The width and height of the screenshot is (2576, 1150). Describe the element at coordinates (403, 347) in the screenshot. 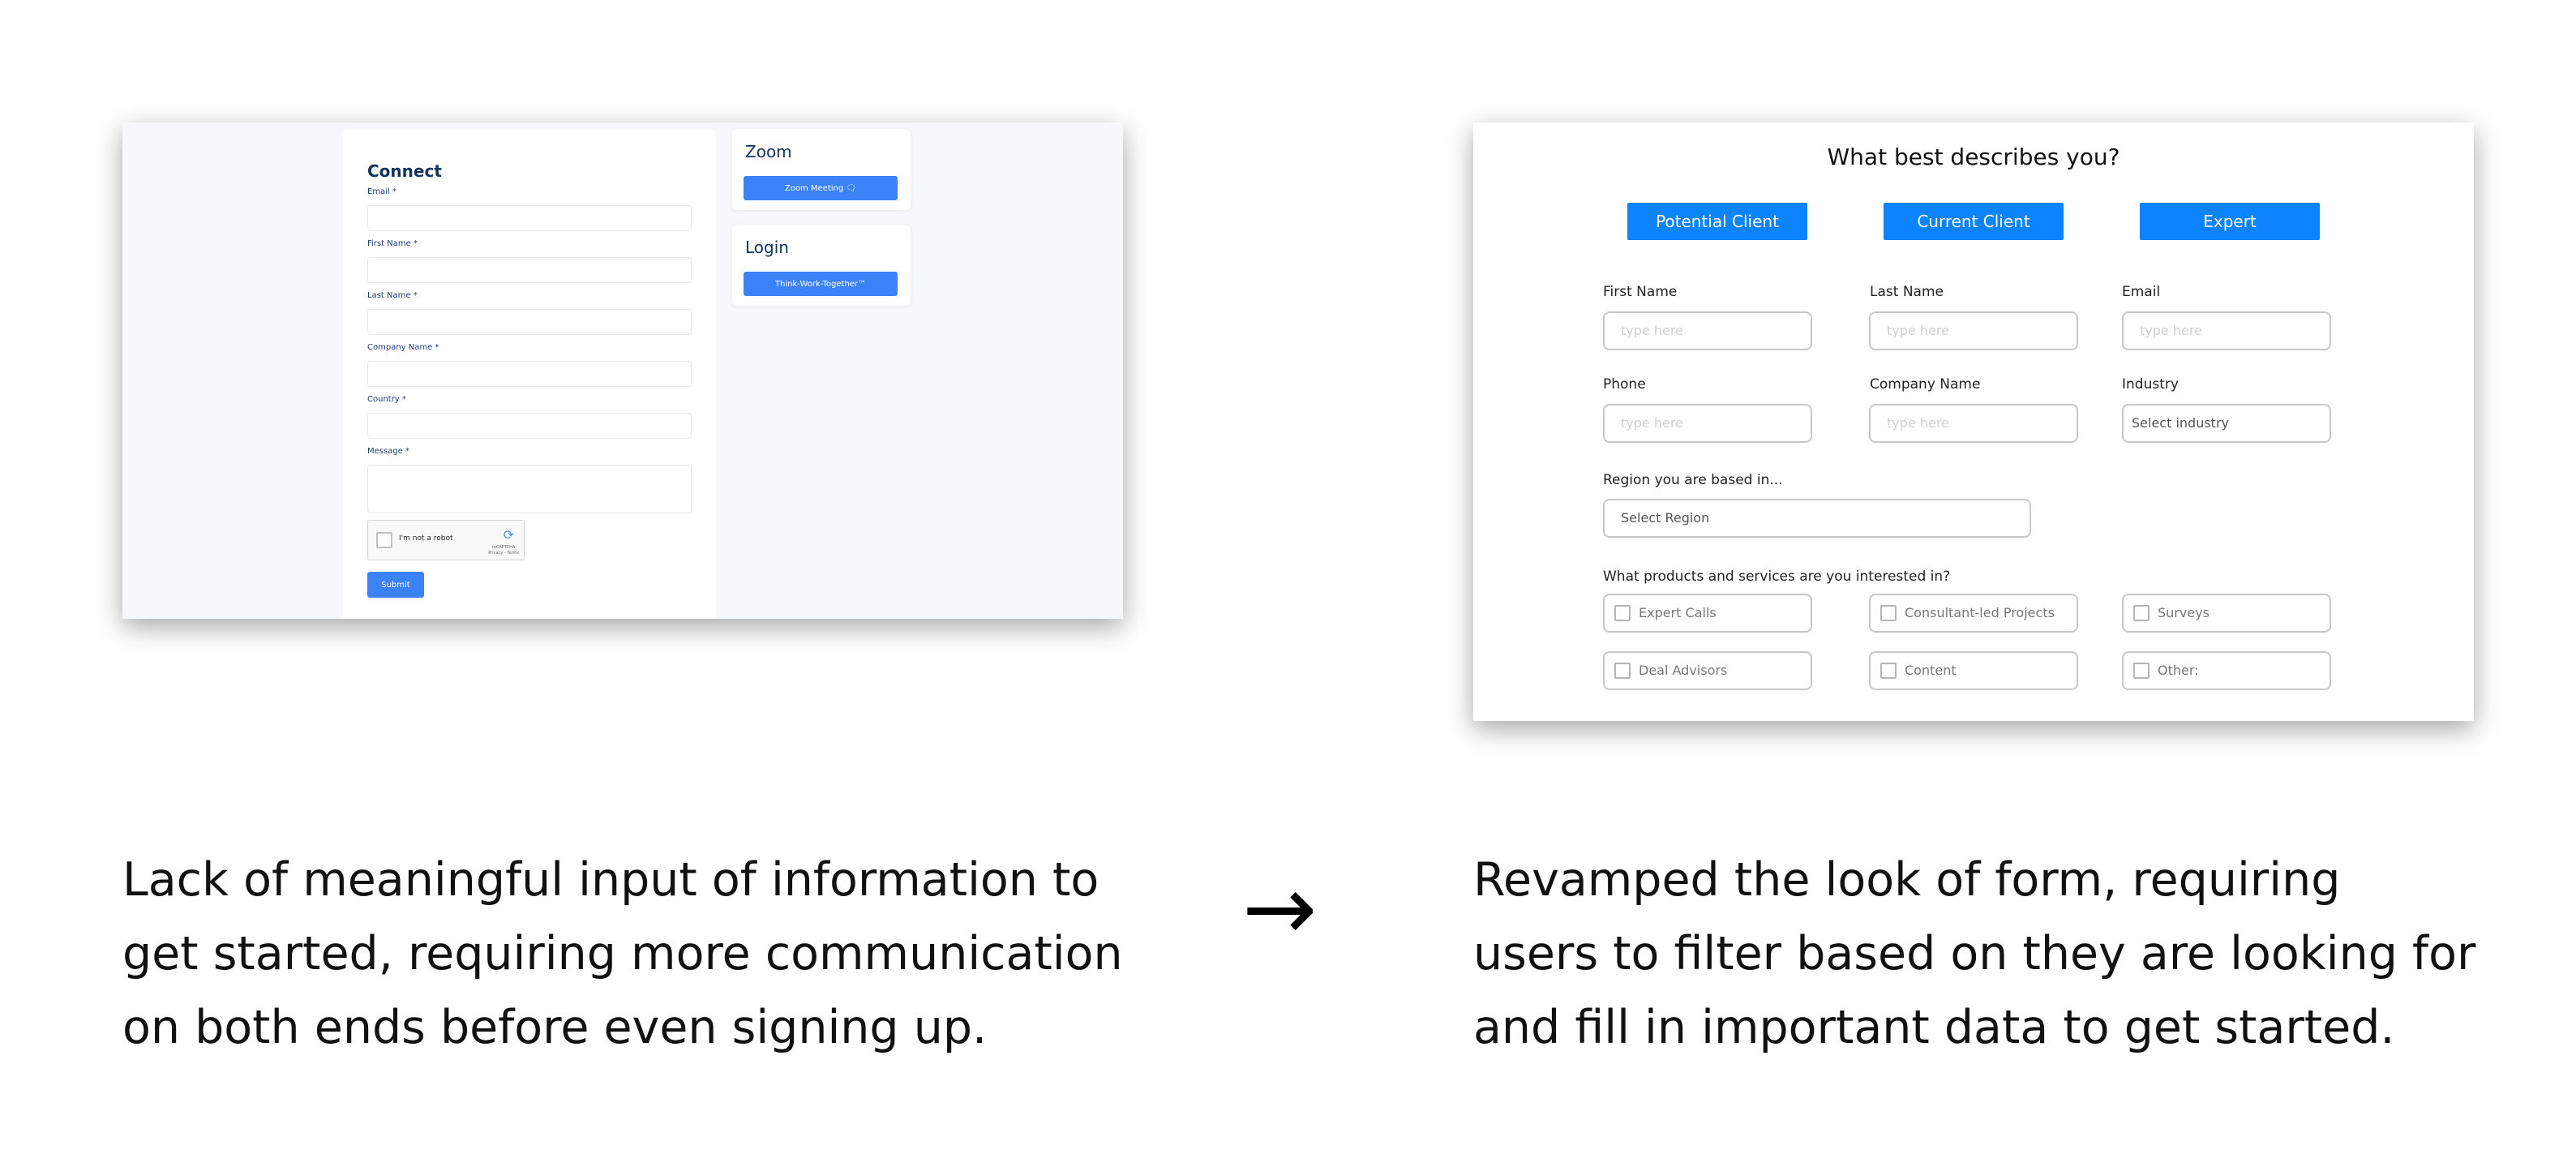

I see `company-name-label: Company Name *` at that location.